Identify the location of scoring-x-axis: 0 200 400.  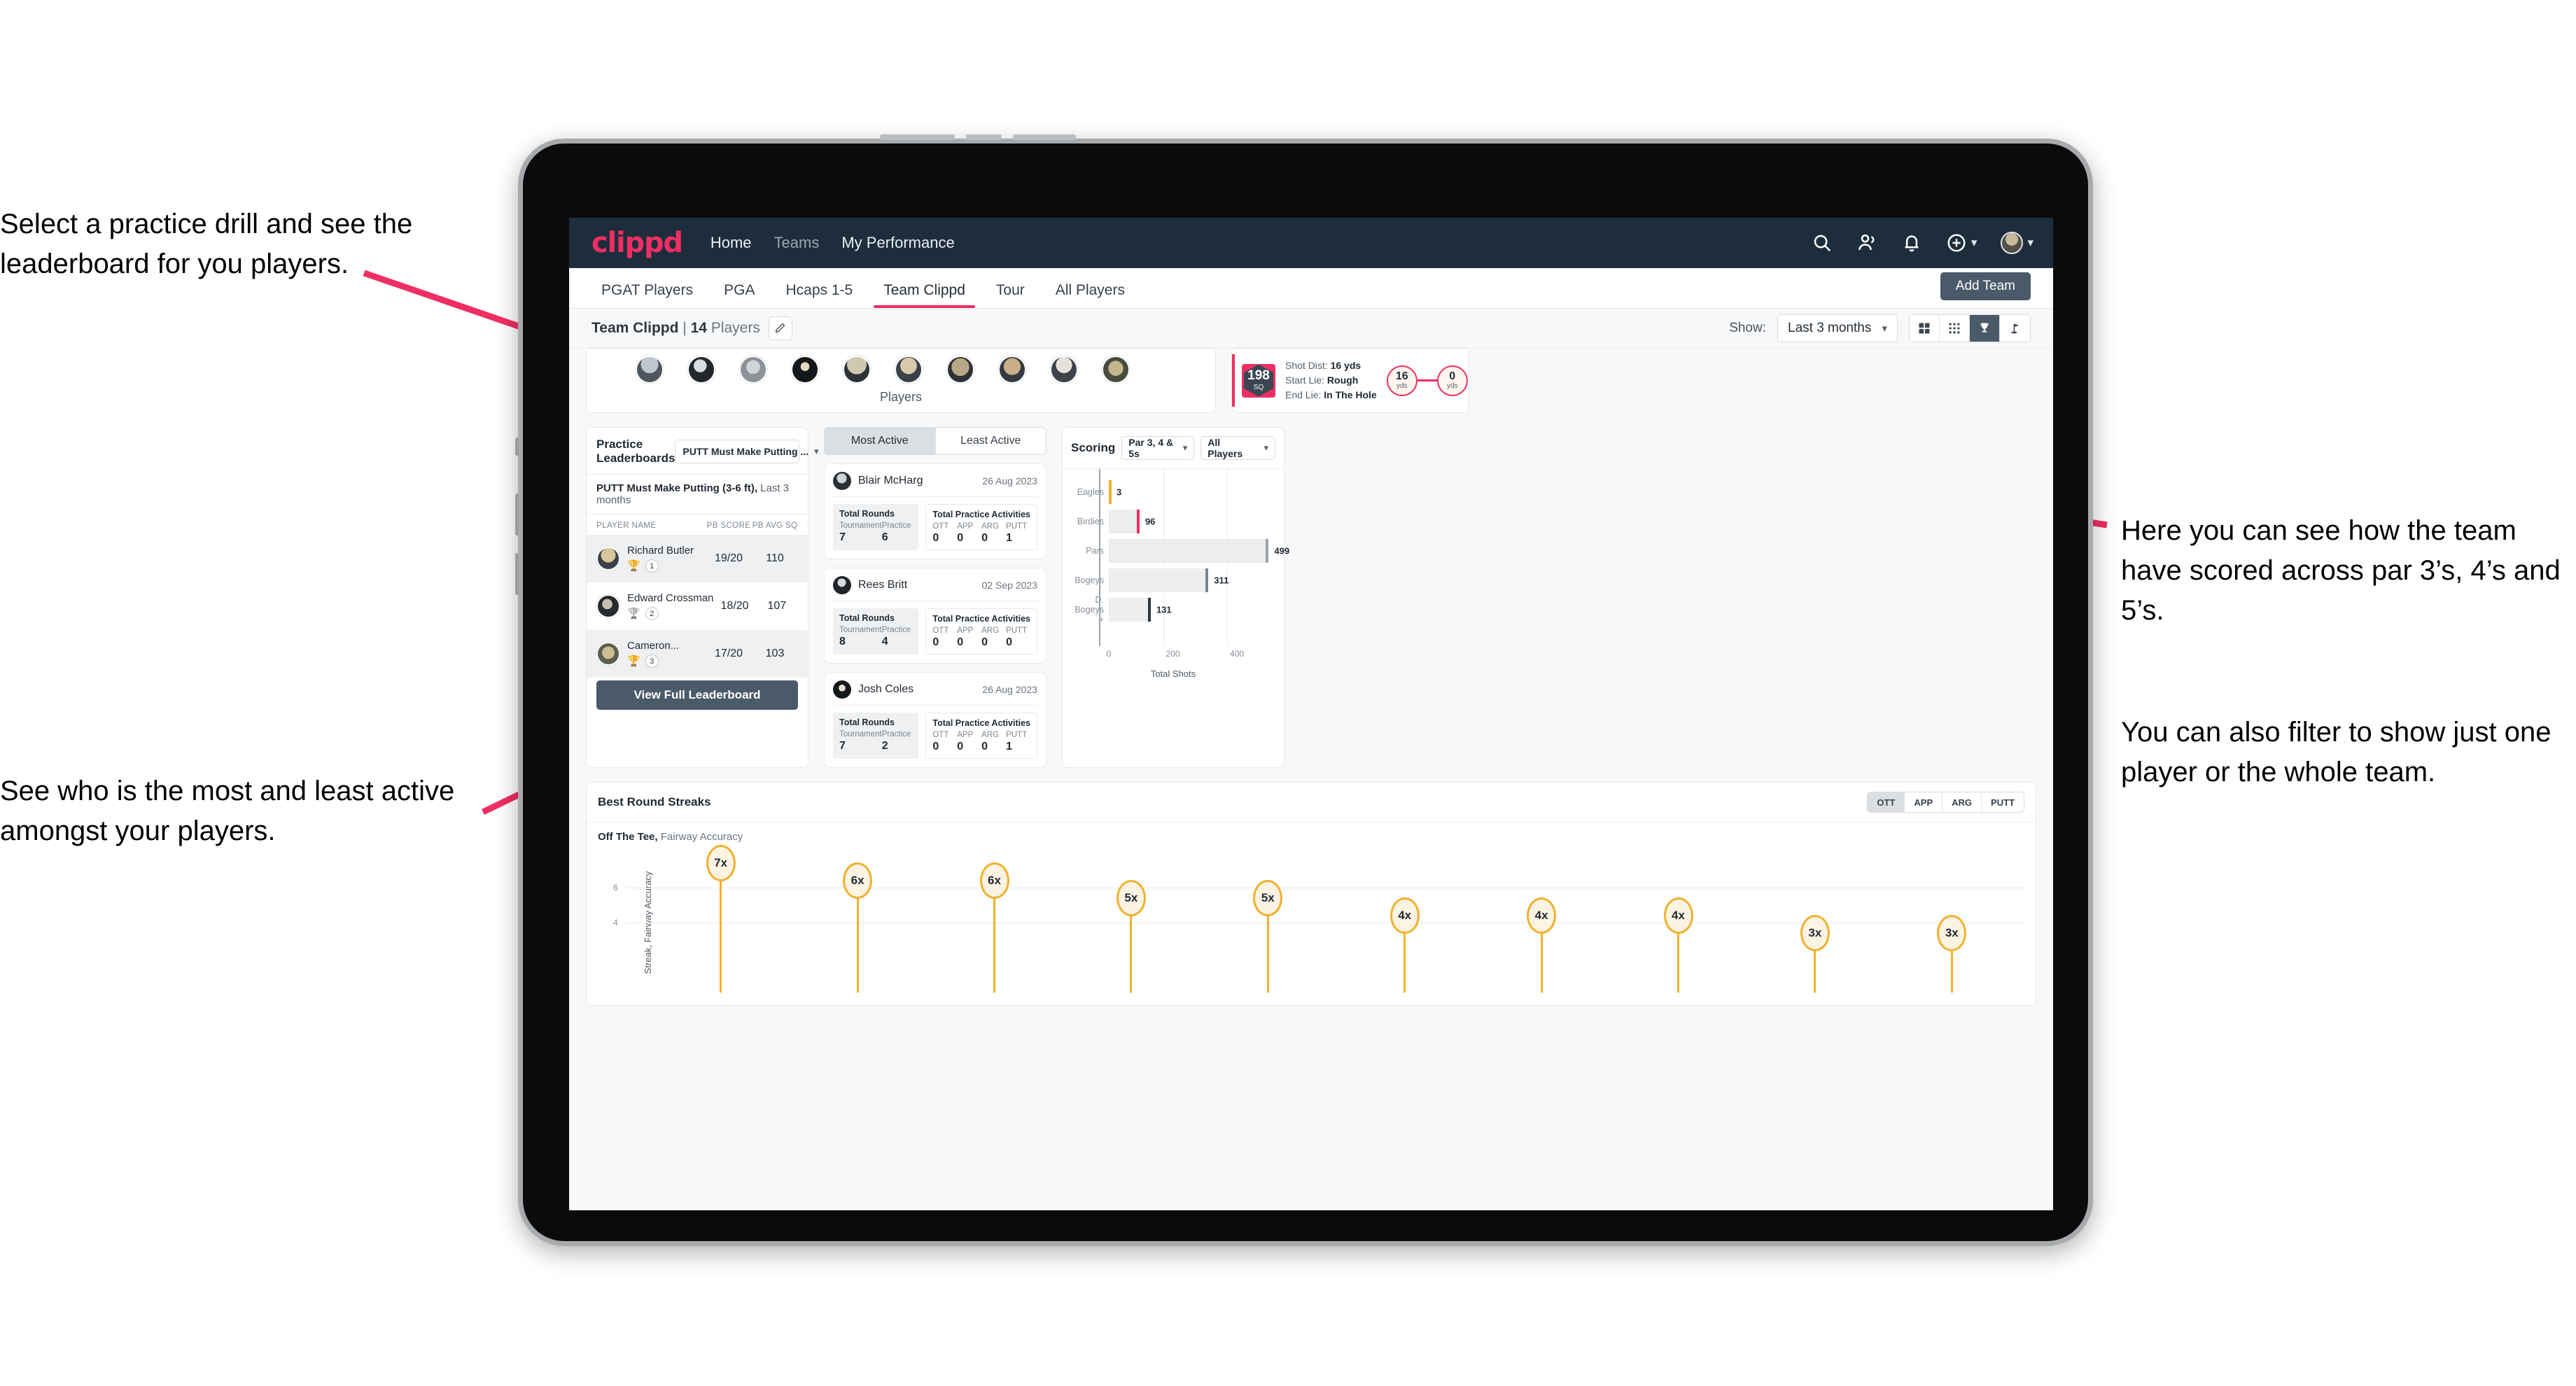
(1173, 658).